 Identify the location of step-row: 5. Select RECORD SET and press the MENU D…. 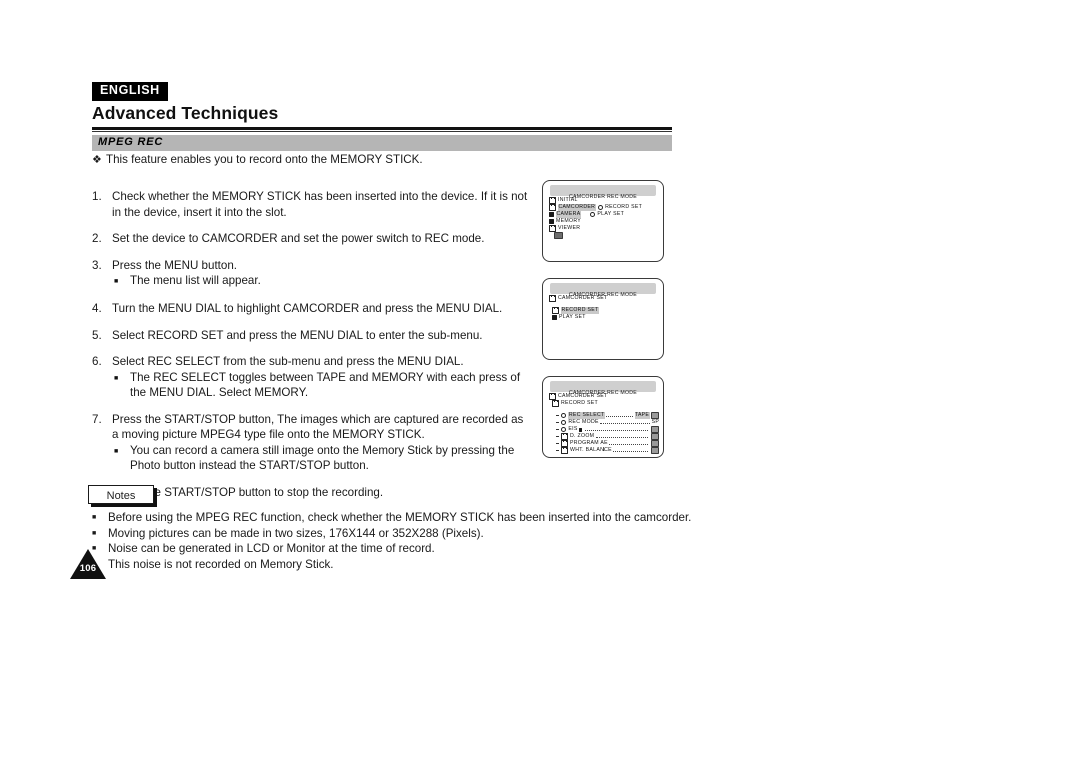
(312, 336).